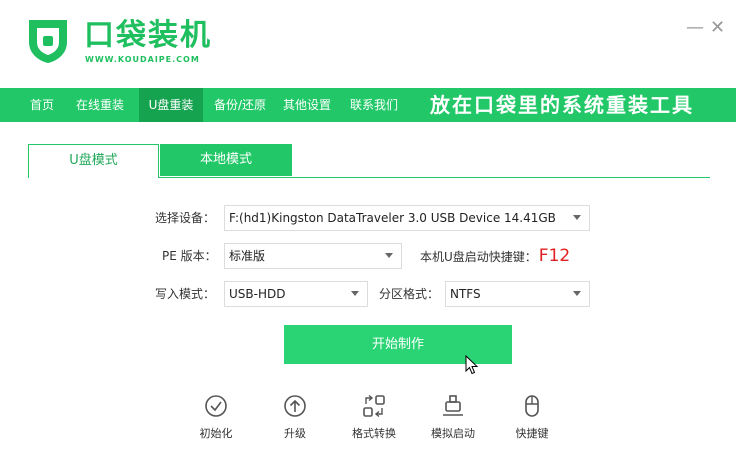 The height and width of the screenshot is (466, 736). What do you see at coordinates (48, 41) in the screenshot?
I see `koudai-logo-icon` at bounding box center [48, 41].